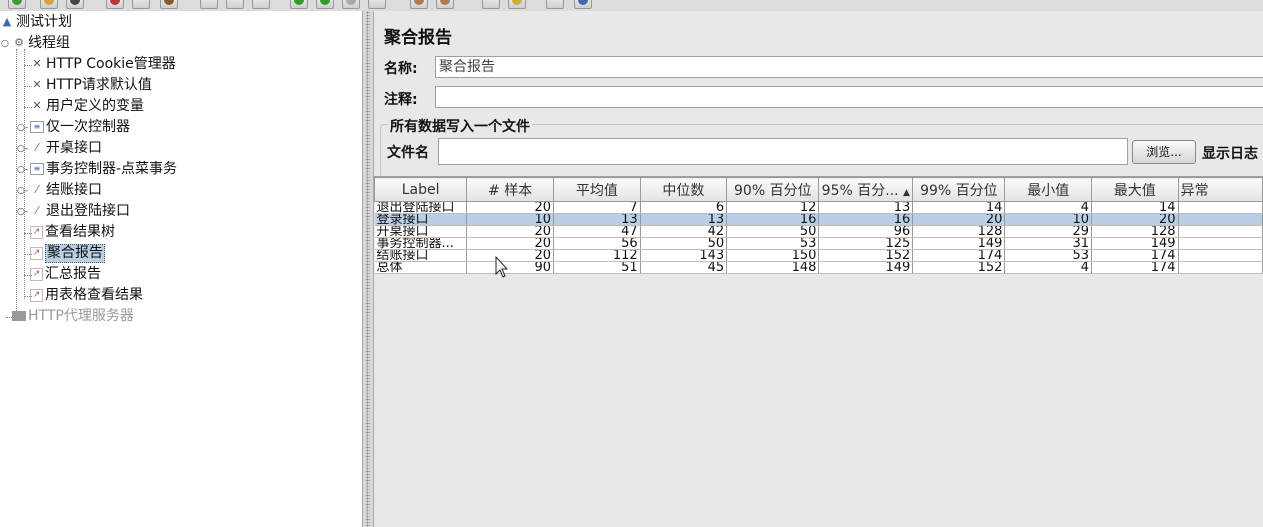  What do you see at coordinates (491, 4) in the screenshot?
I see `search-icon` at bounding box center [491, 4].